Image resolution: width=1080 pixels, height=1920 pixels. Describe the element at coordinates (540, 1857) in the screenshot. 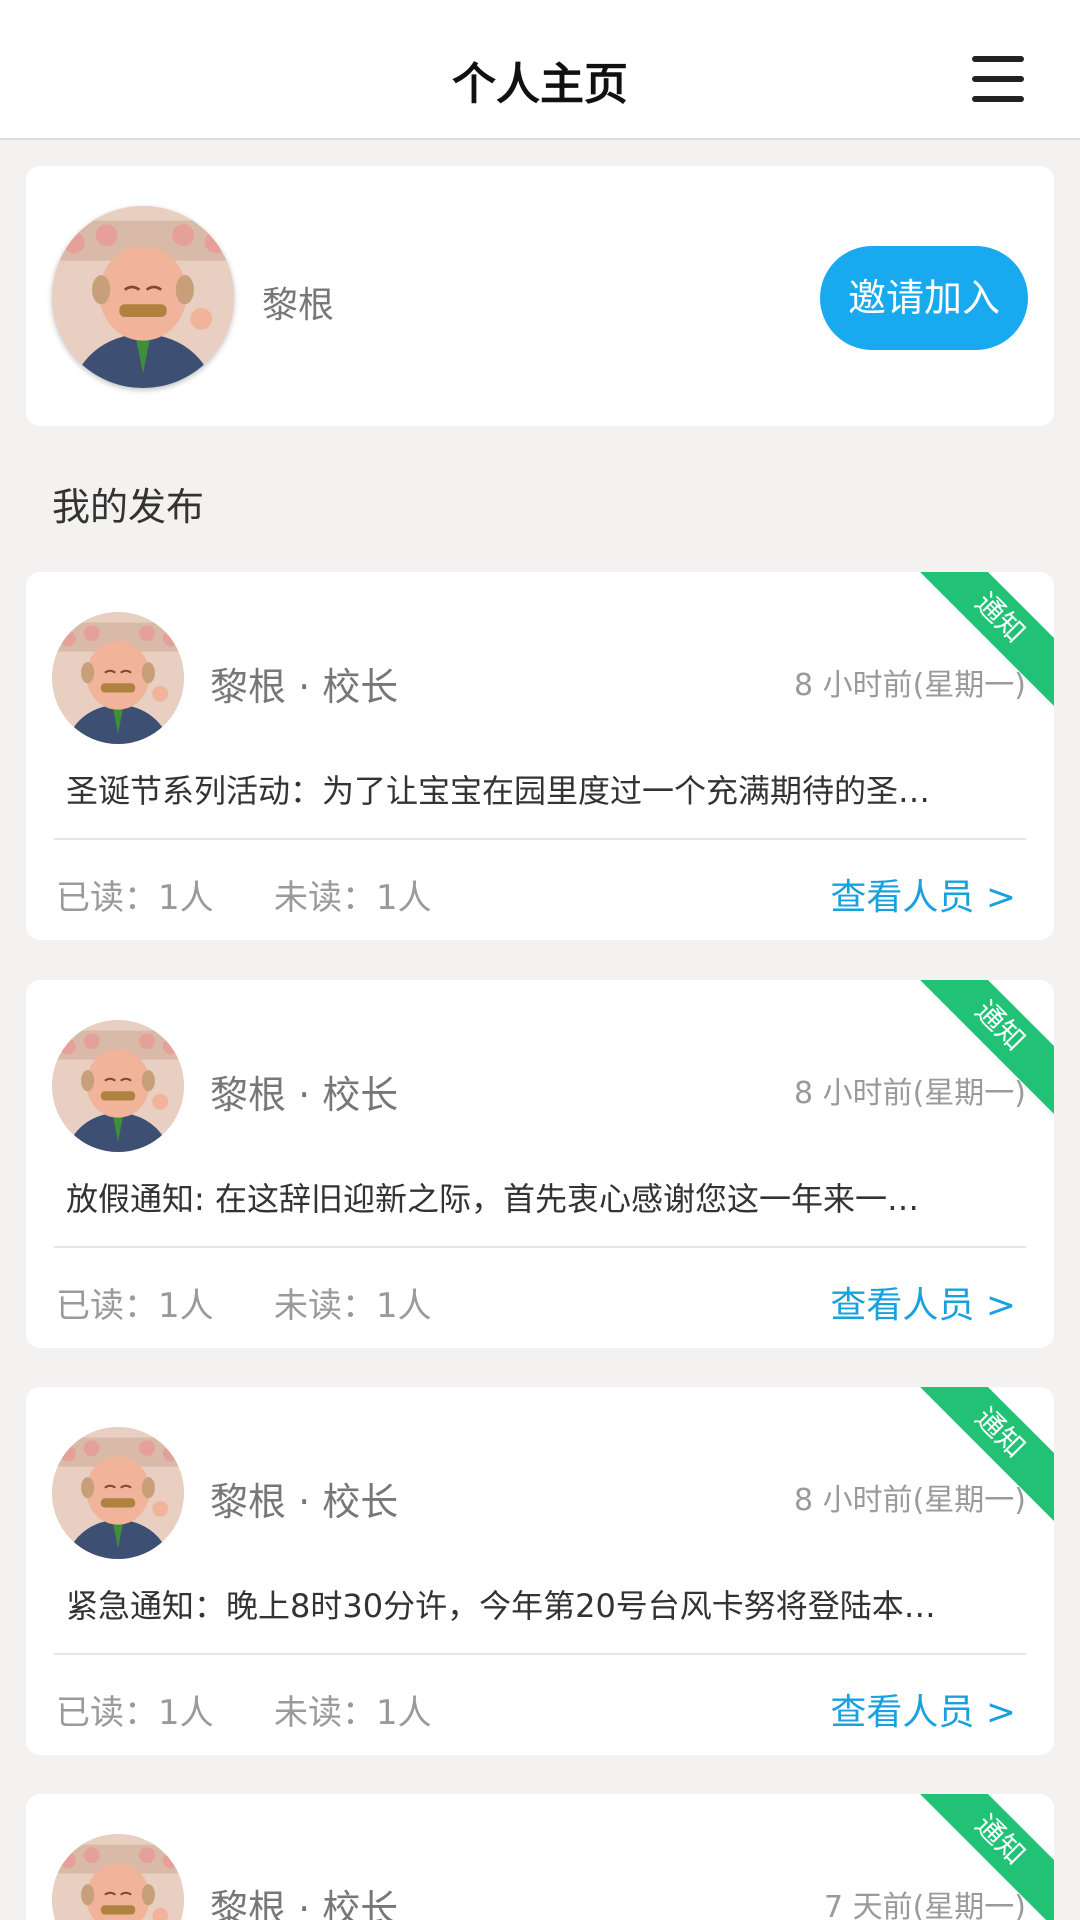

I see `post-card: 通知 黎根 · 校长 7 天前(星期一)` at that location.